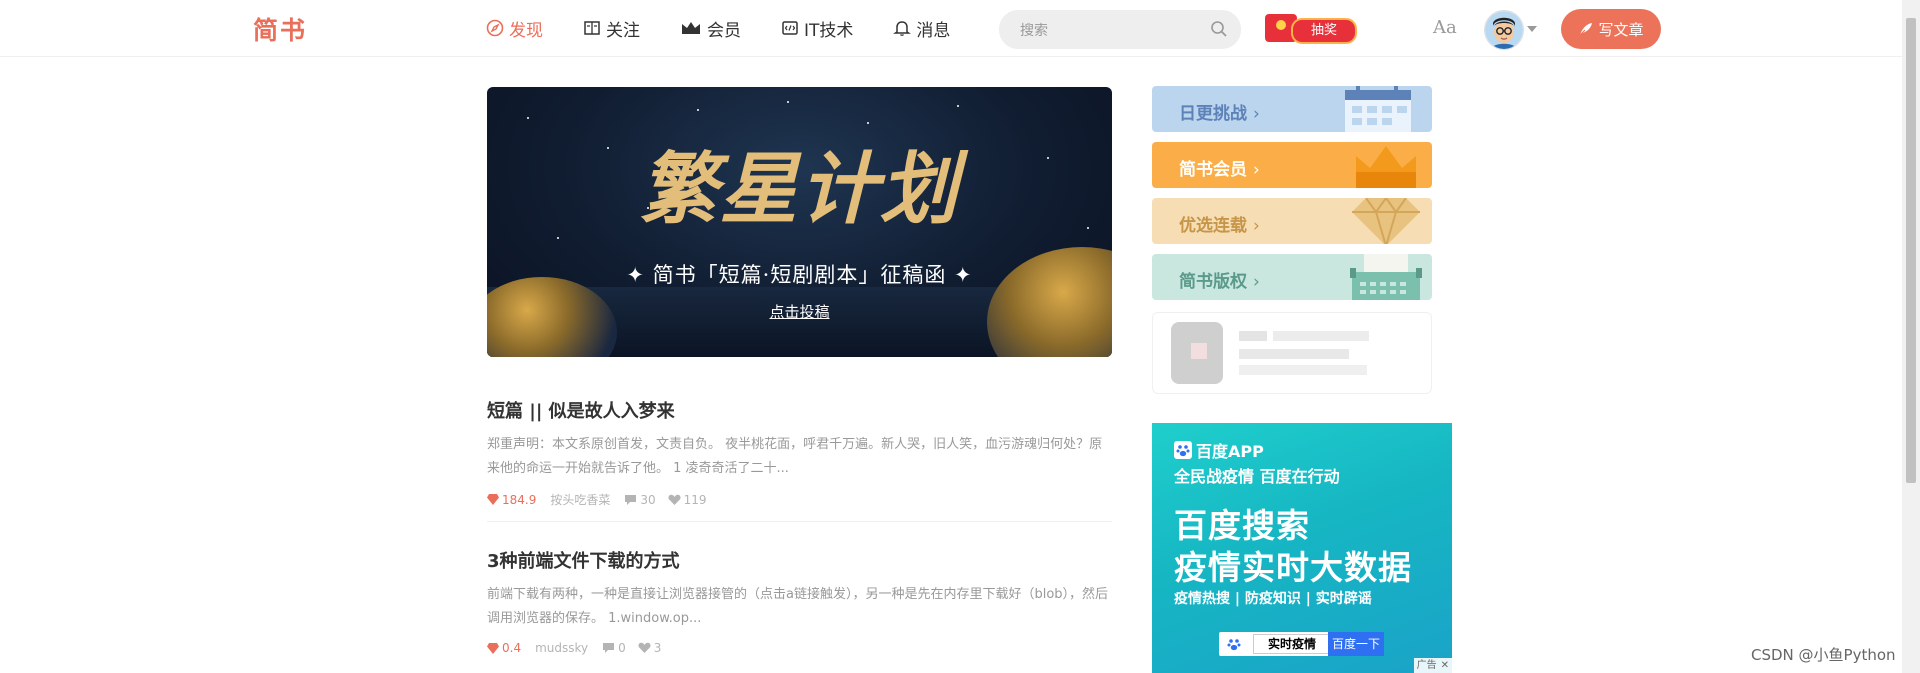 This screenshot has width=1920, height=673. What do you see at coordinates (799, 410) in the screenshot?
I see `article-title: 短篇 || 似是故人入梦来` at bounding box center [799, 410].